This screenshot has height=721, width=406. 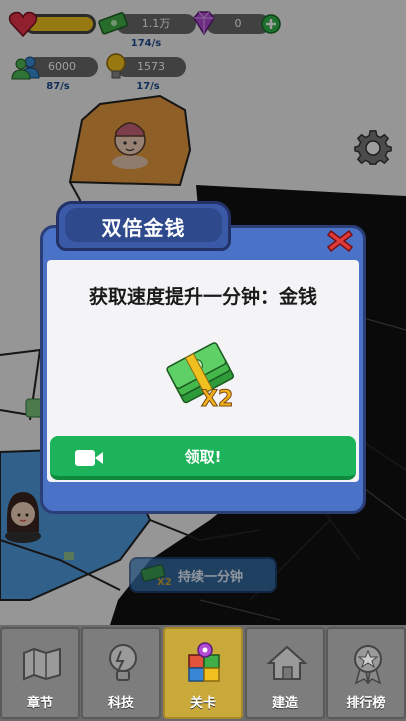 I want to click on nav-label: 科技, so click(x=120, y=703).